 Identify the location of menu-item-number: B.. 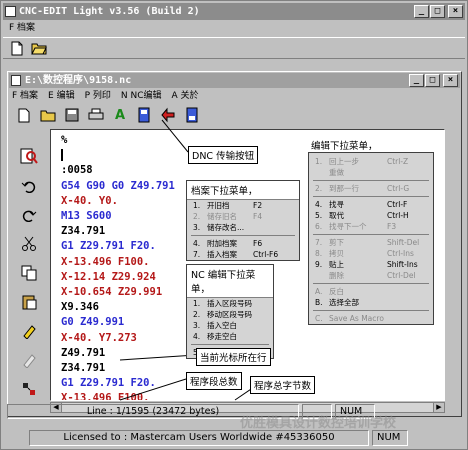
(319, 302).